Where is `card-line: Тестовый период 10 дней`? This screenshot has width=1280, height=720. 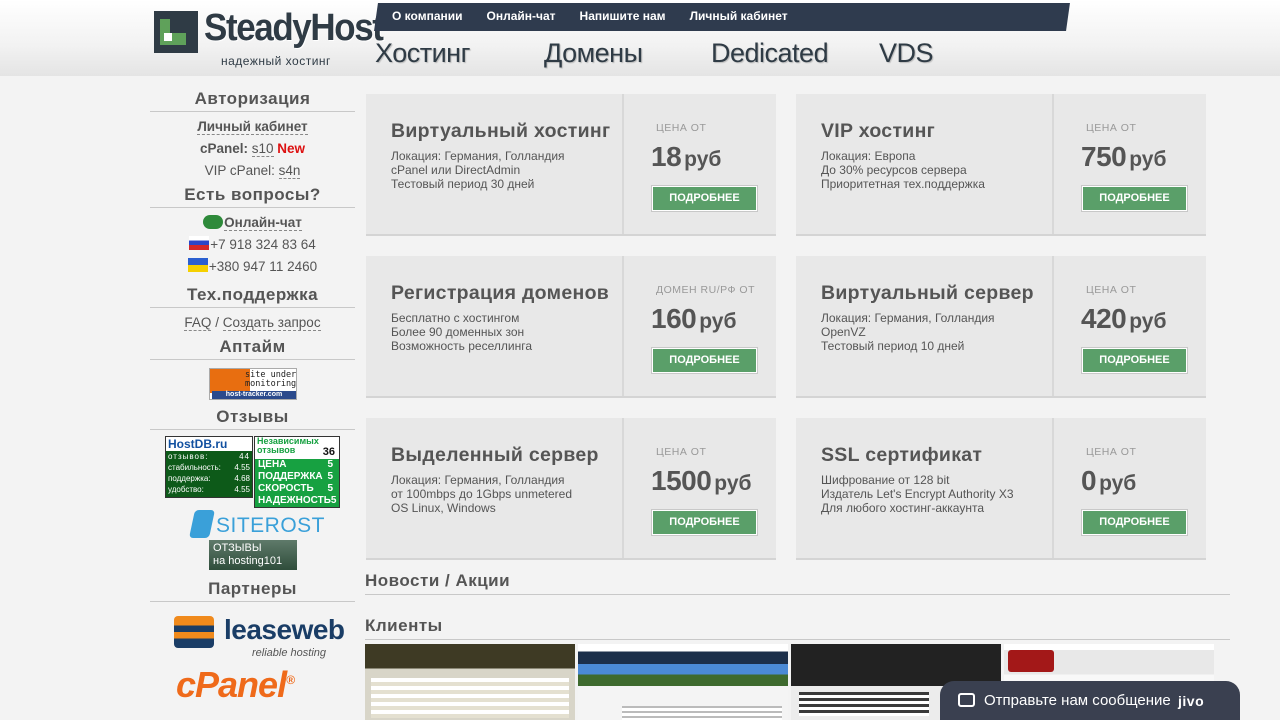
card-line: Тестовый период 10 дней is located at coordinates (893, 346).